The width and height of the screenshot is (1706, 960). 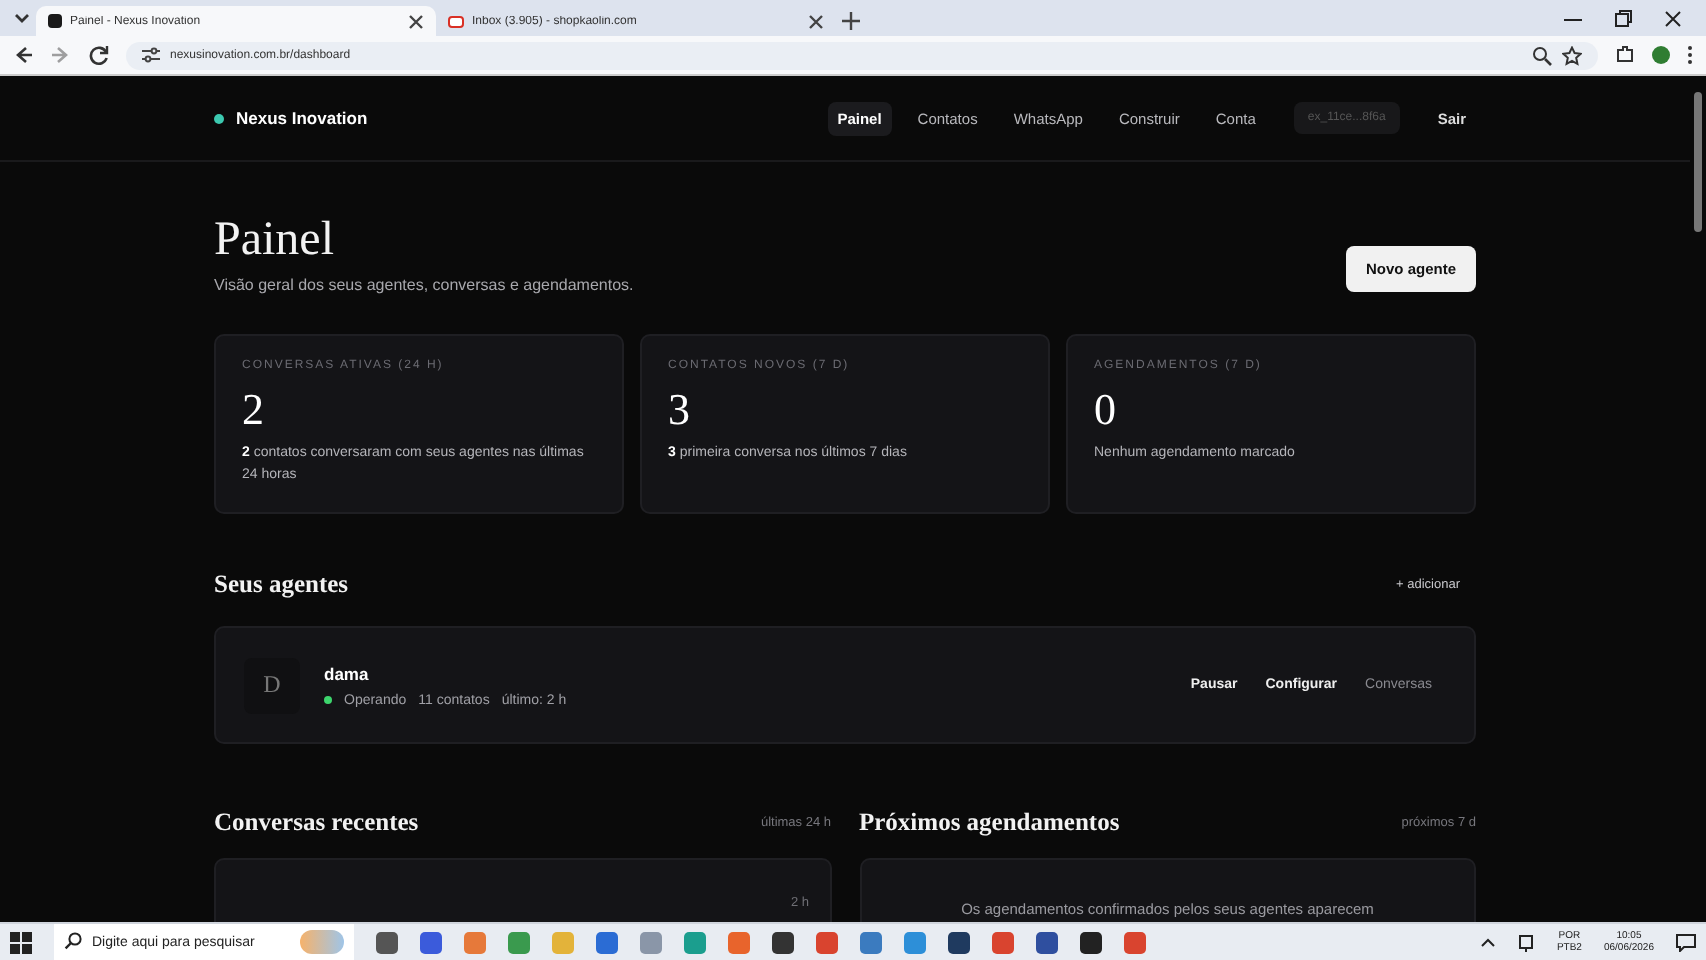 I want to click on section-title: Próximos agendamentos, so click(x=989, y=823).